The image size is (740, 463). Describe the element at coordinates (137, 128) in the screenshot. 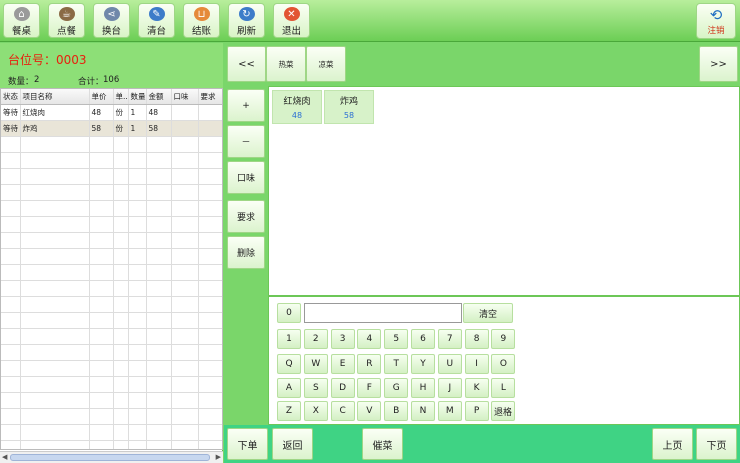

I see `cell-qty: 1` at that location.